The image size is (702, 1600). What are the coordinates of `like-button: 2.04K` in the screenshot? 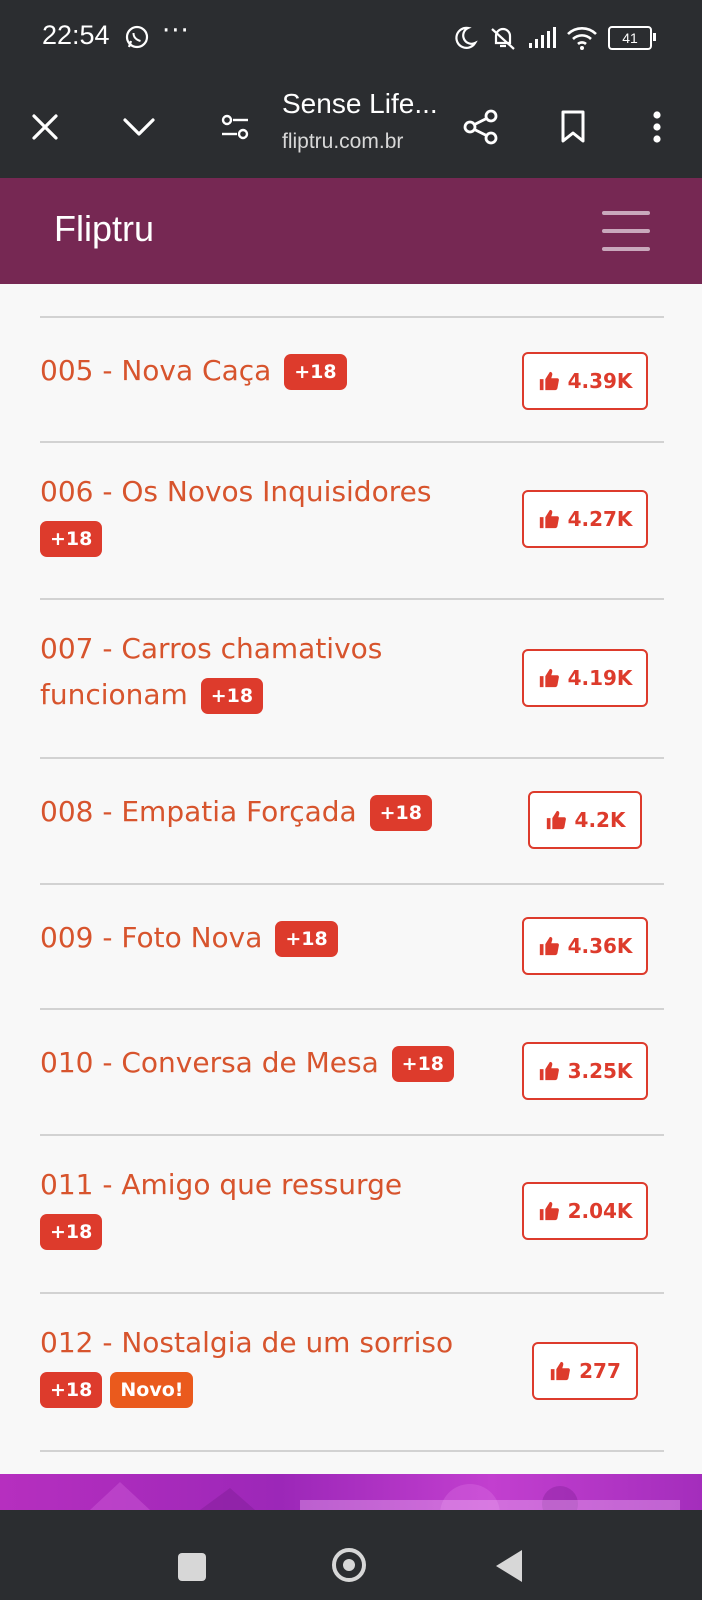 It's located at (585, 1211).